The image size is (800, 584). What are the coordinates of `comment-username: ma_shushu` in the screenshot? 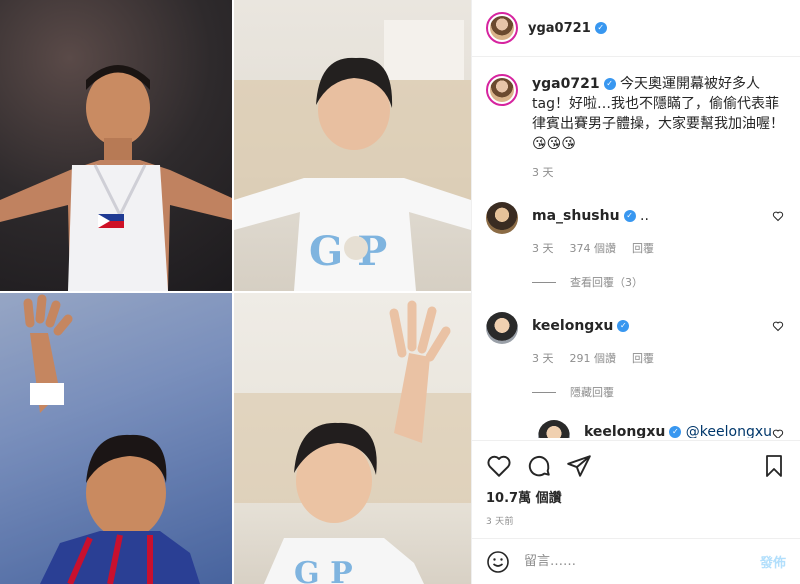 It's located at (576, 216).